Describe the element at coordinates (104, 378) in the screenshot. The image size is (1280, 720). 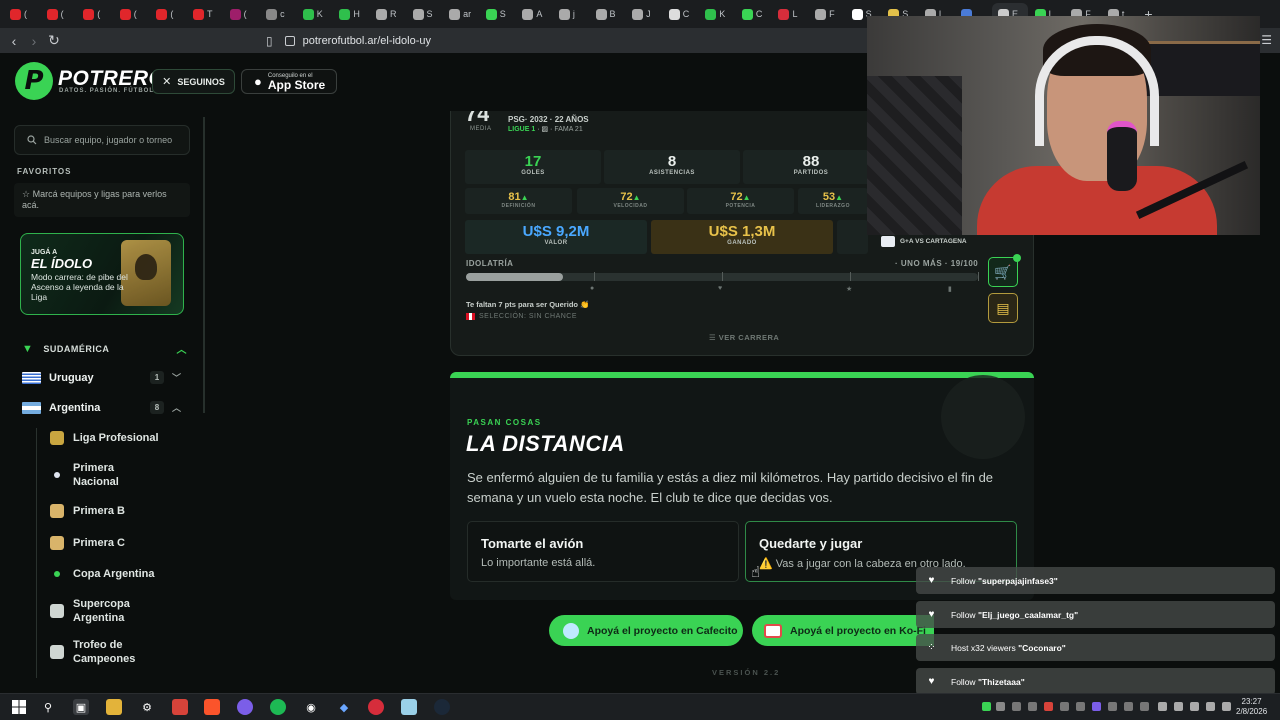
I see `country-uruguay: Uruguay 1 ﹀` at that location.